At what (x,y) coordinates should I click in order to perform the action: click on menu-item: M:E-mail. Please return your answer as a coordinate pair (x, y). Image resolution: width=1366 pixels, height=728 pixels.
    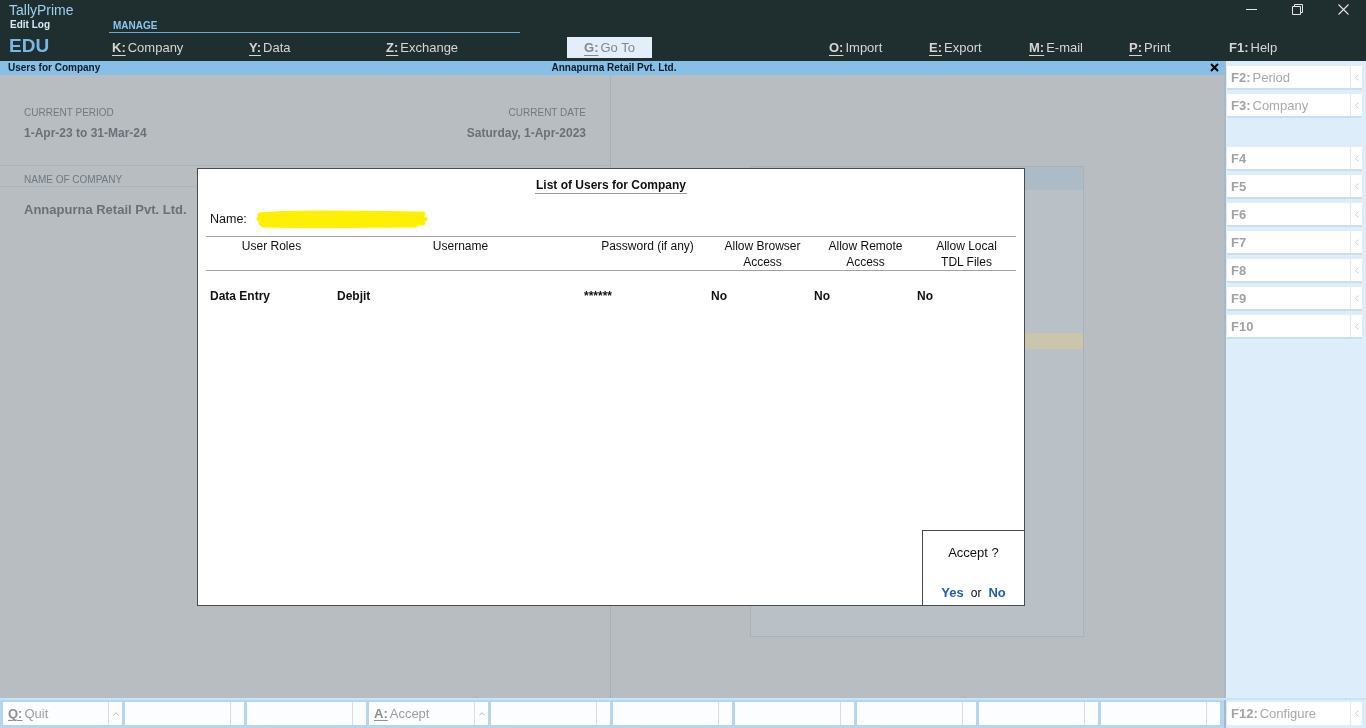
    Looking at the image, I should click on (1079, 47).